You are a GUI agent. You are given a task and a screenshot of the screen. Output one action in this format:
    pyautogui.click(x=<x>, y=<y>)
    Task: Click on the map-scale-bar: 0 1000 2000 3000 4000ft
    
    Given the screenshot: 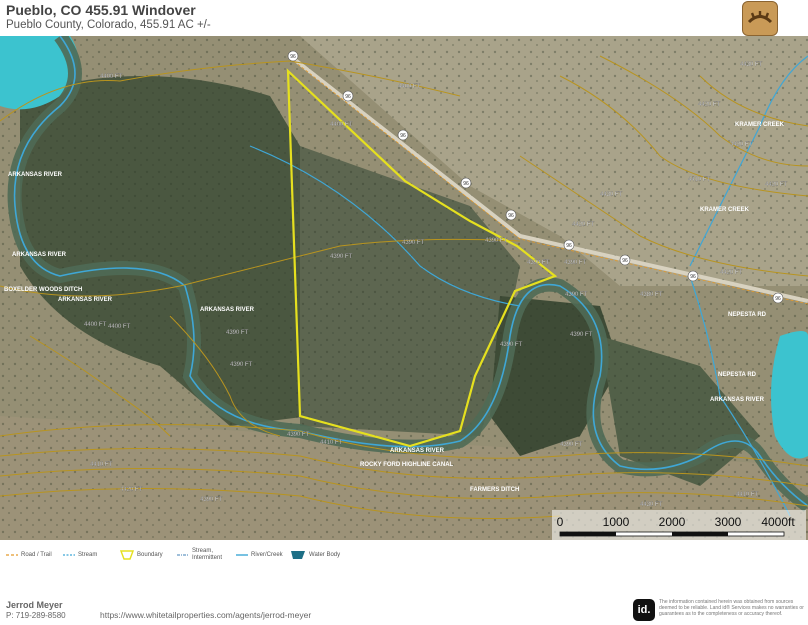 What is the action you would take?
    pyautogui.click(x=679, y=525)
    